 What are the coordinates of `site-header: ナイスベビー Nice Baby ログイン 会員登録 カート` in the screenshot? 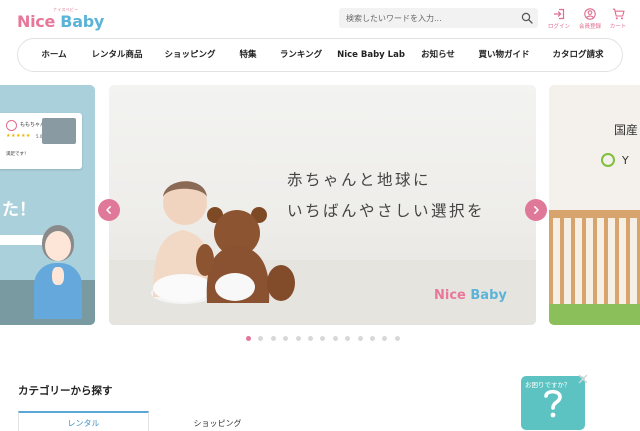 It's located at (320, 19).